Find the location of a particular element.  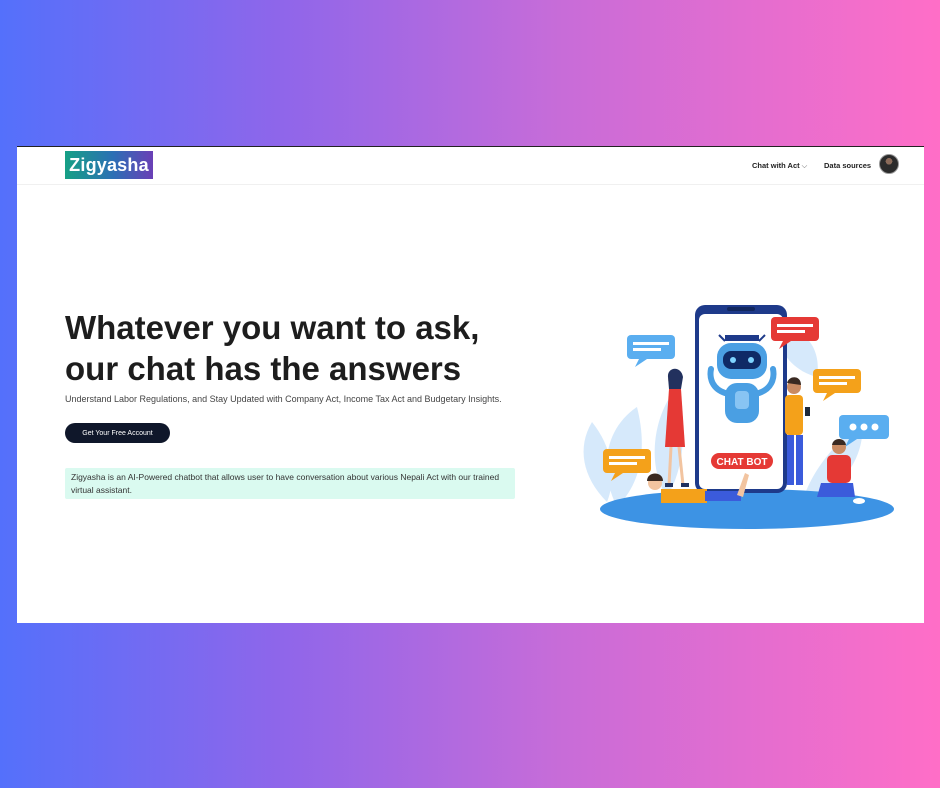

man-yellow-shirt-figure is located at coordinates (797, 431).